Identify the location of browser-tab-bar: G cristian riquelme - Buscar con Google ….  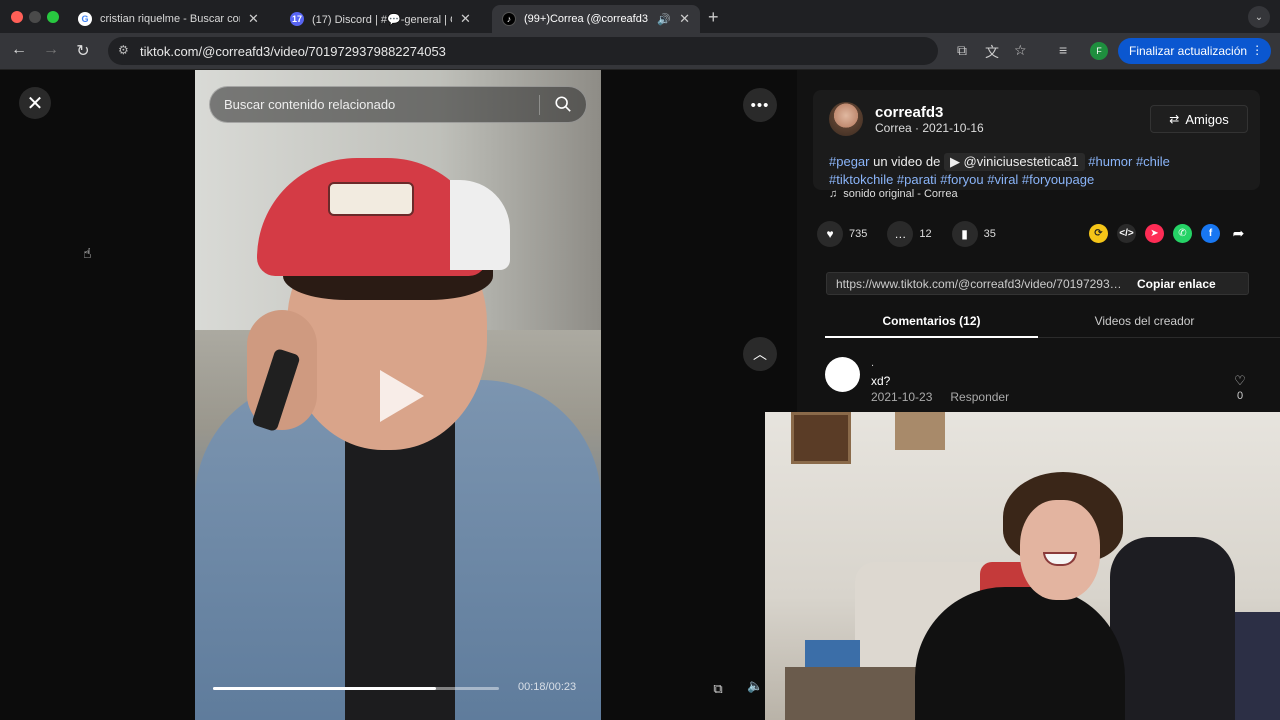
(640, 16).